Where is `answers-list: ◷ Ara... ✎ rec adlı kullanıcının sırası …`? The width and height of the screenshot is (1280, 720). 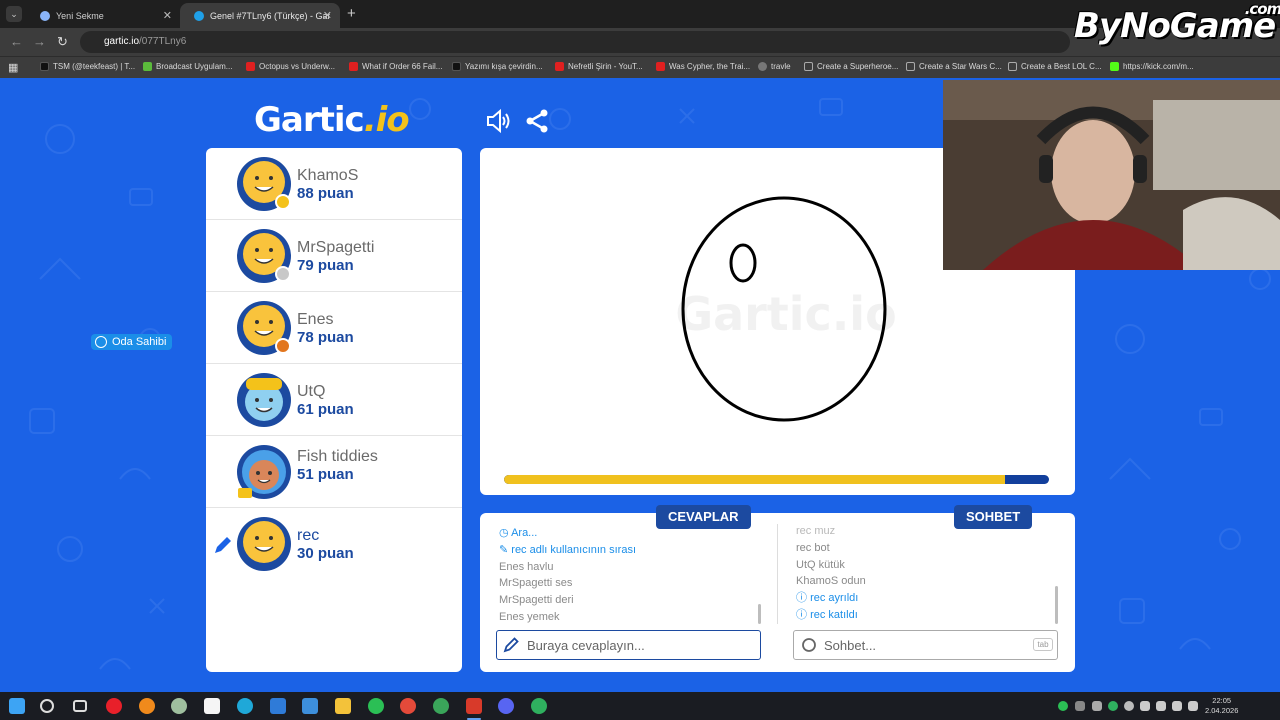
answers-list: ◷ Ara... ✎ rec adlı kullanıcının sırası … is located at coordinates (629, 575).